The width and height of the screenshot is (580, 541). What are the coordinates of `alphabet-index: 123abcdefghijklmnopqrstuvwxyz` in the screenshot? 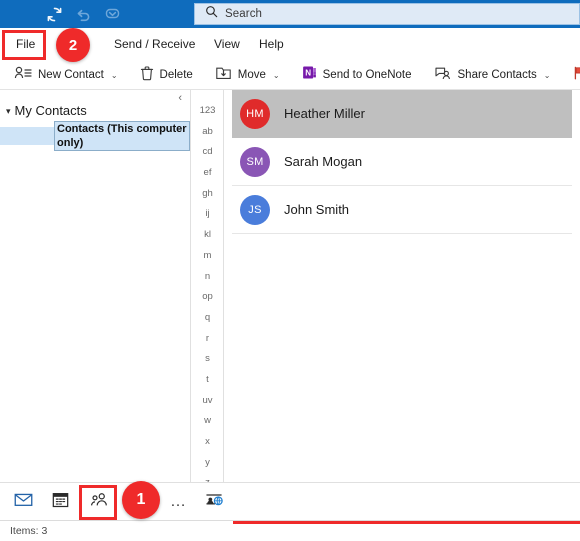 It's located at (208, 288).